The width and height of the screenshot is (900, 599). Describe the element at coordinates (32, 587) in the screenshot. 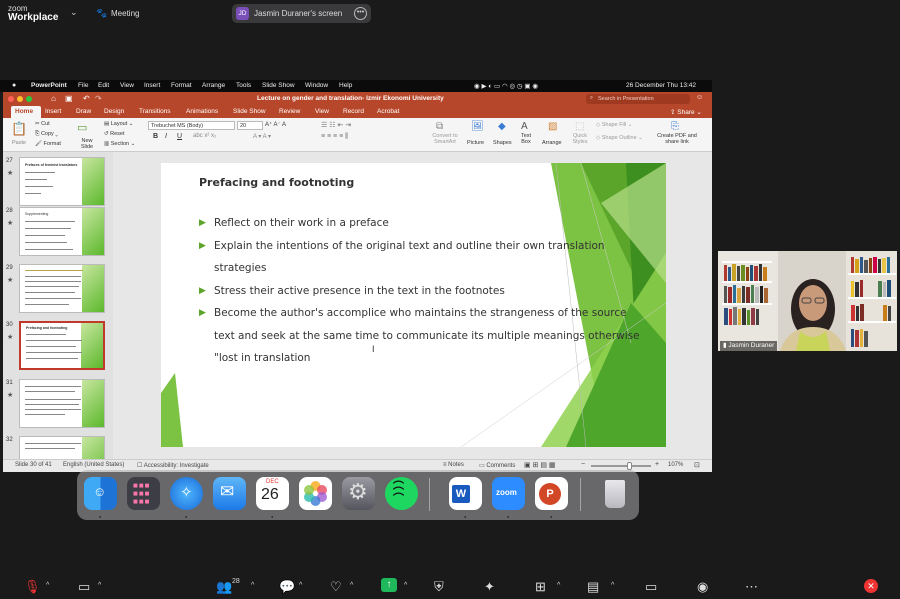

I see `mic-muted-icon: 🎙` at that location.